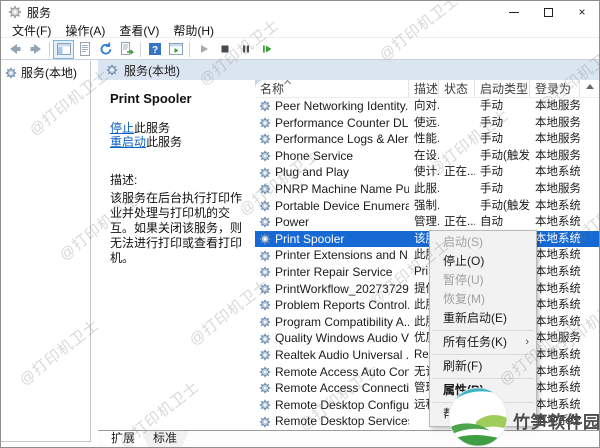  I want to click on stop-service-button, so click(224, 49).